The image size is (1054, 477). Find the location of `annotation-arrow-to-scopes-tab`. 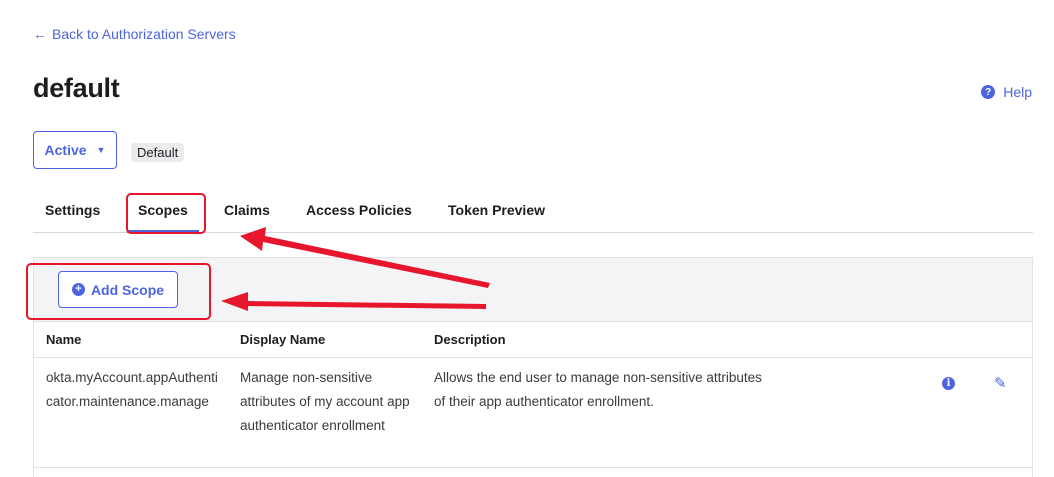

annotation-arrow-to-scopes-tab is located at coordinates (365, 257).